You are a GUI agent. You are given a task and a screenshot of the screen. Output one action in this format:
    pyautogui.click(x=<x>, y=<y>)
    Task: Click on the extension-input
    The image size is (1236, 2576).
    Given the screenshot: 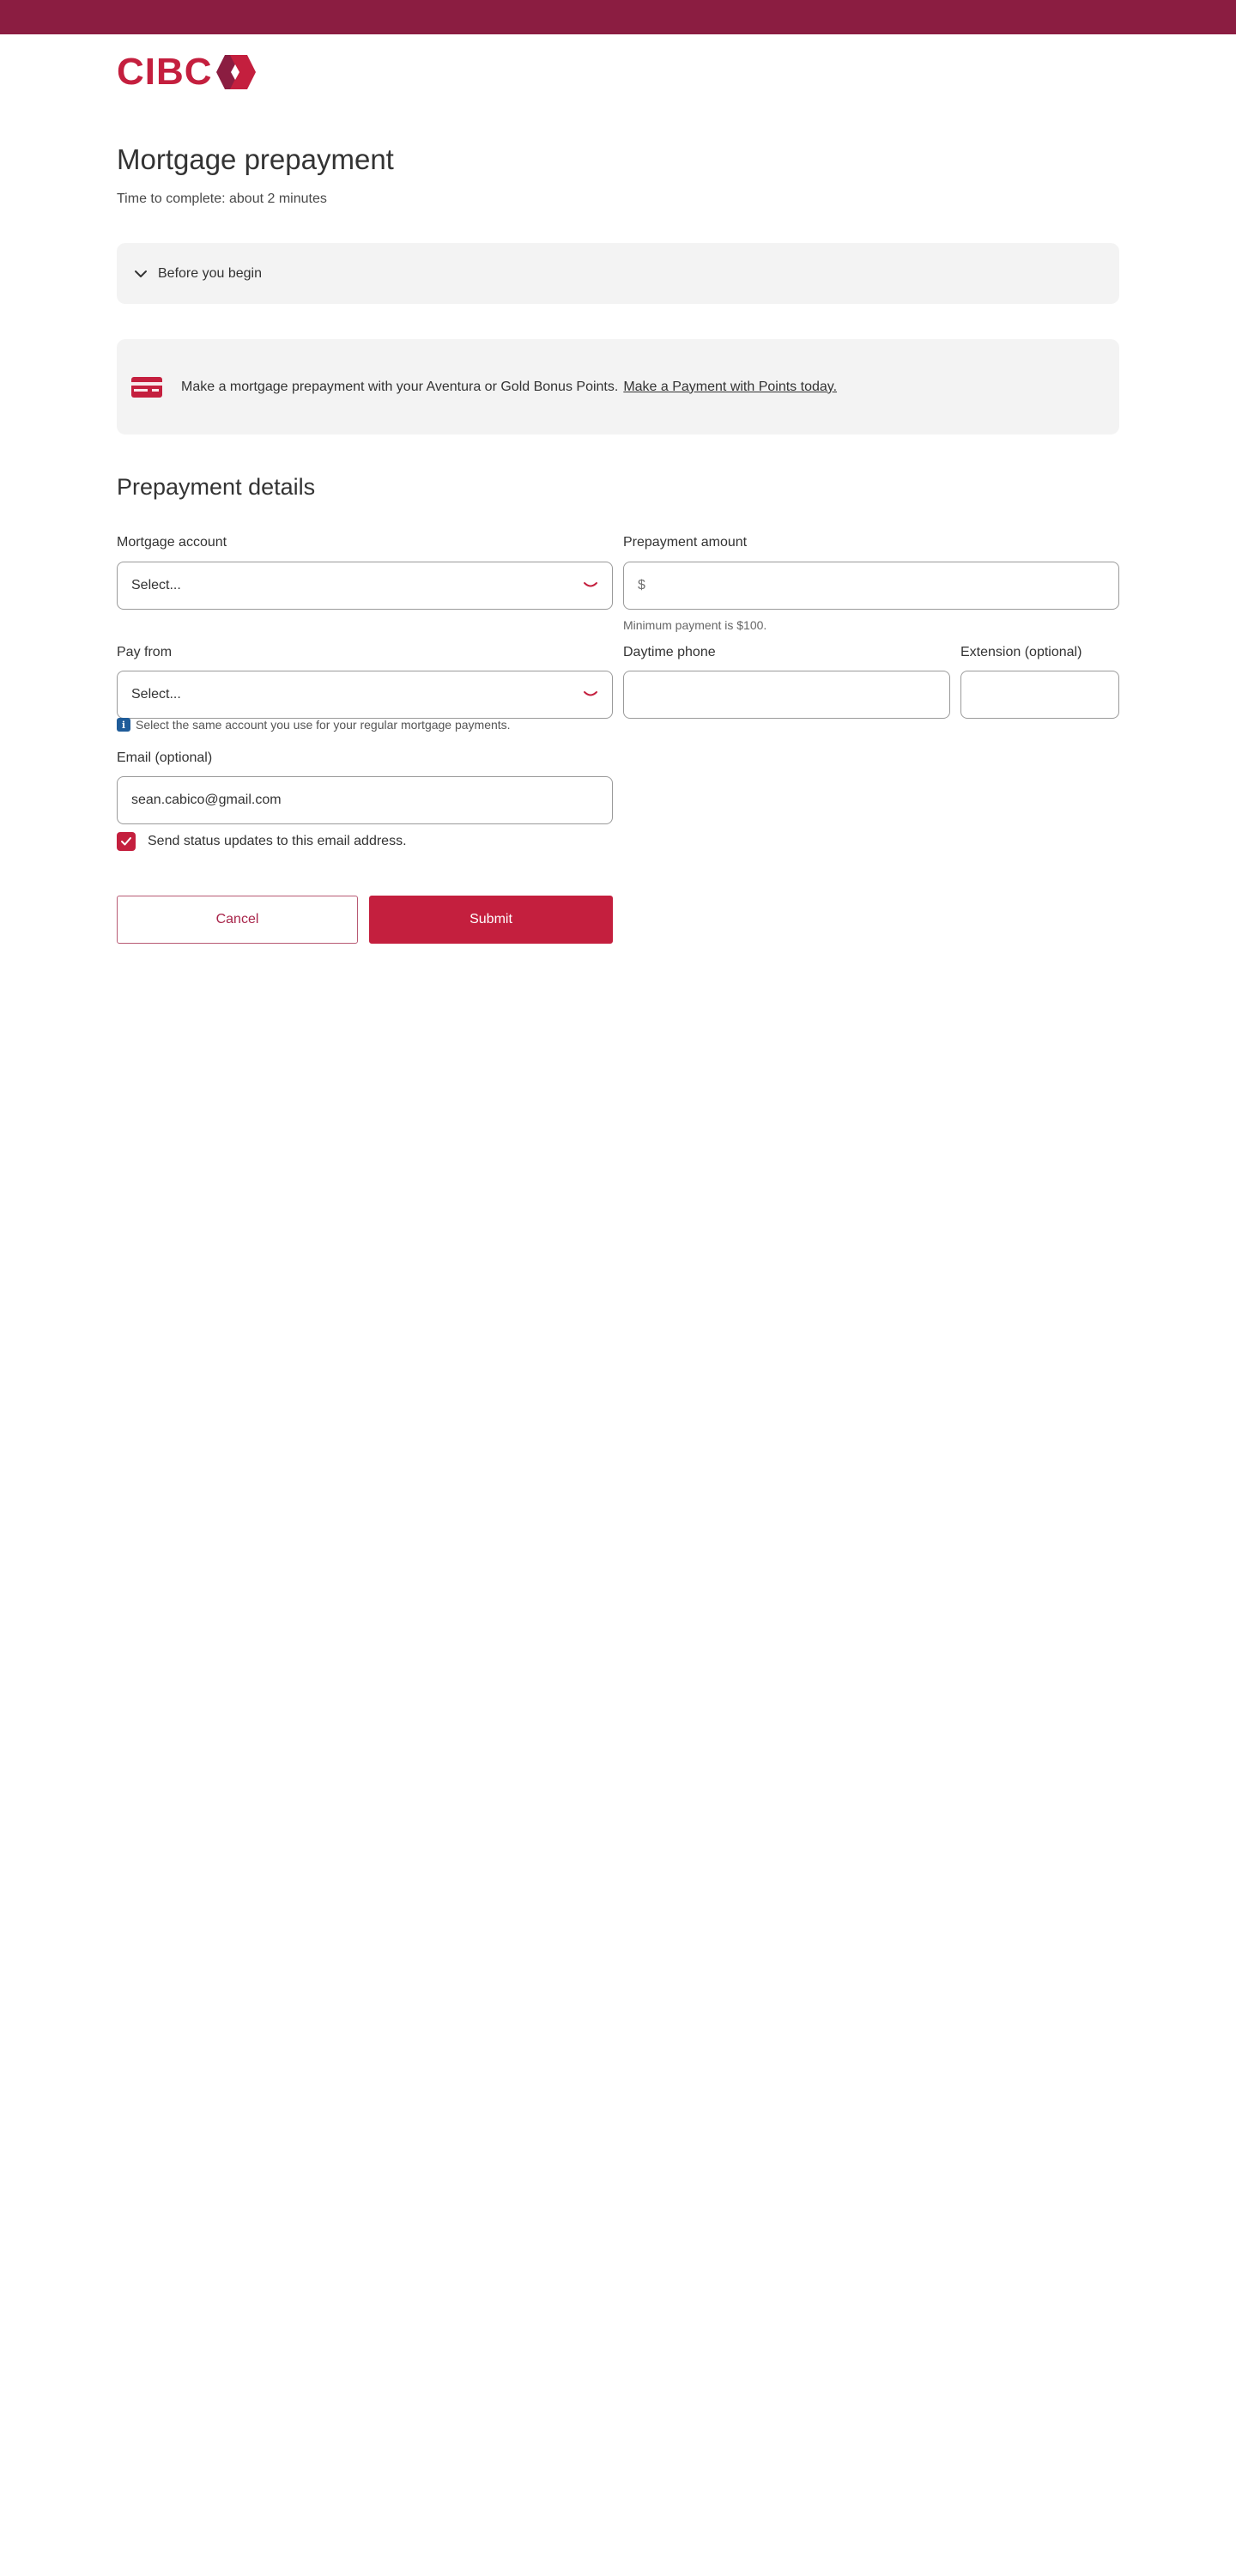 What is the action you would take?
    pyautogui.click(x=1039, y=695)
    